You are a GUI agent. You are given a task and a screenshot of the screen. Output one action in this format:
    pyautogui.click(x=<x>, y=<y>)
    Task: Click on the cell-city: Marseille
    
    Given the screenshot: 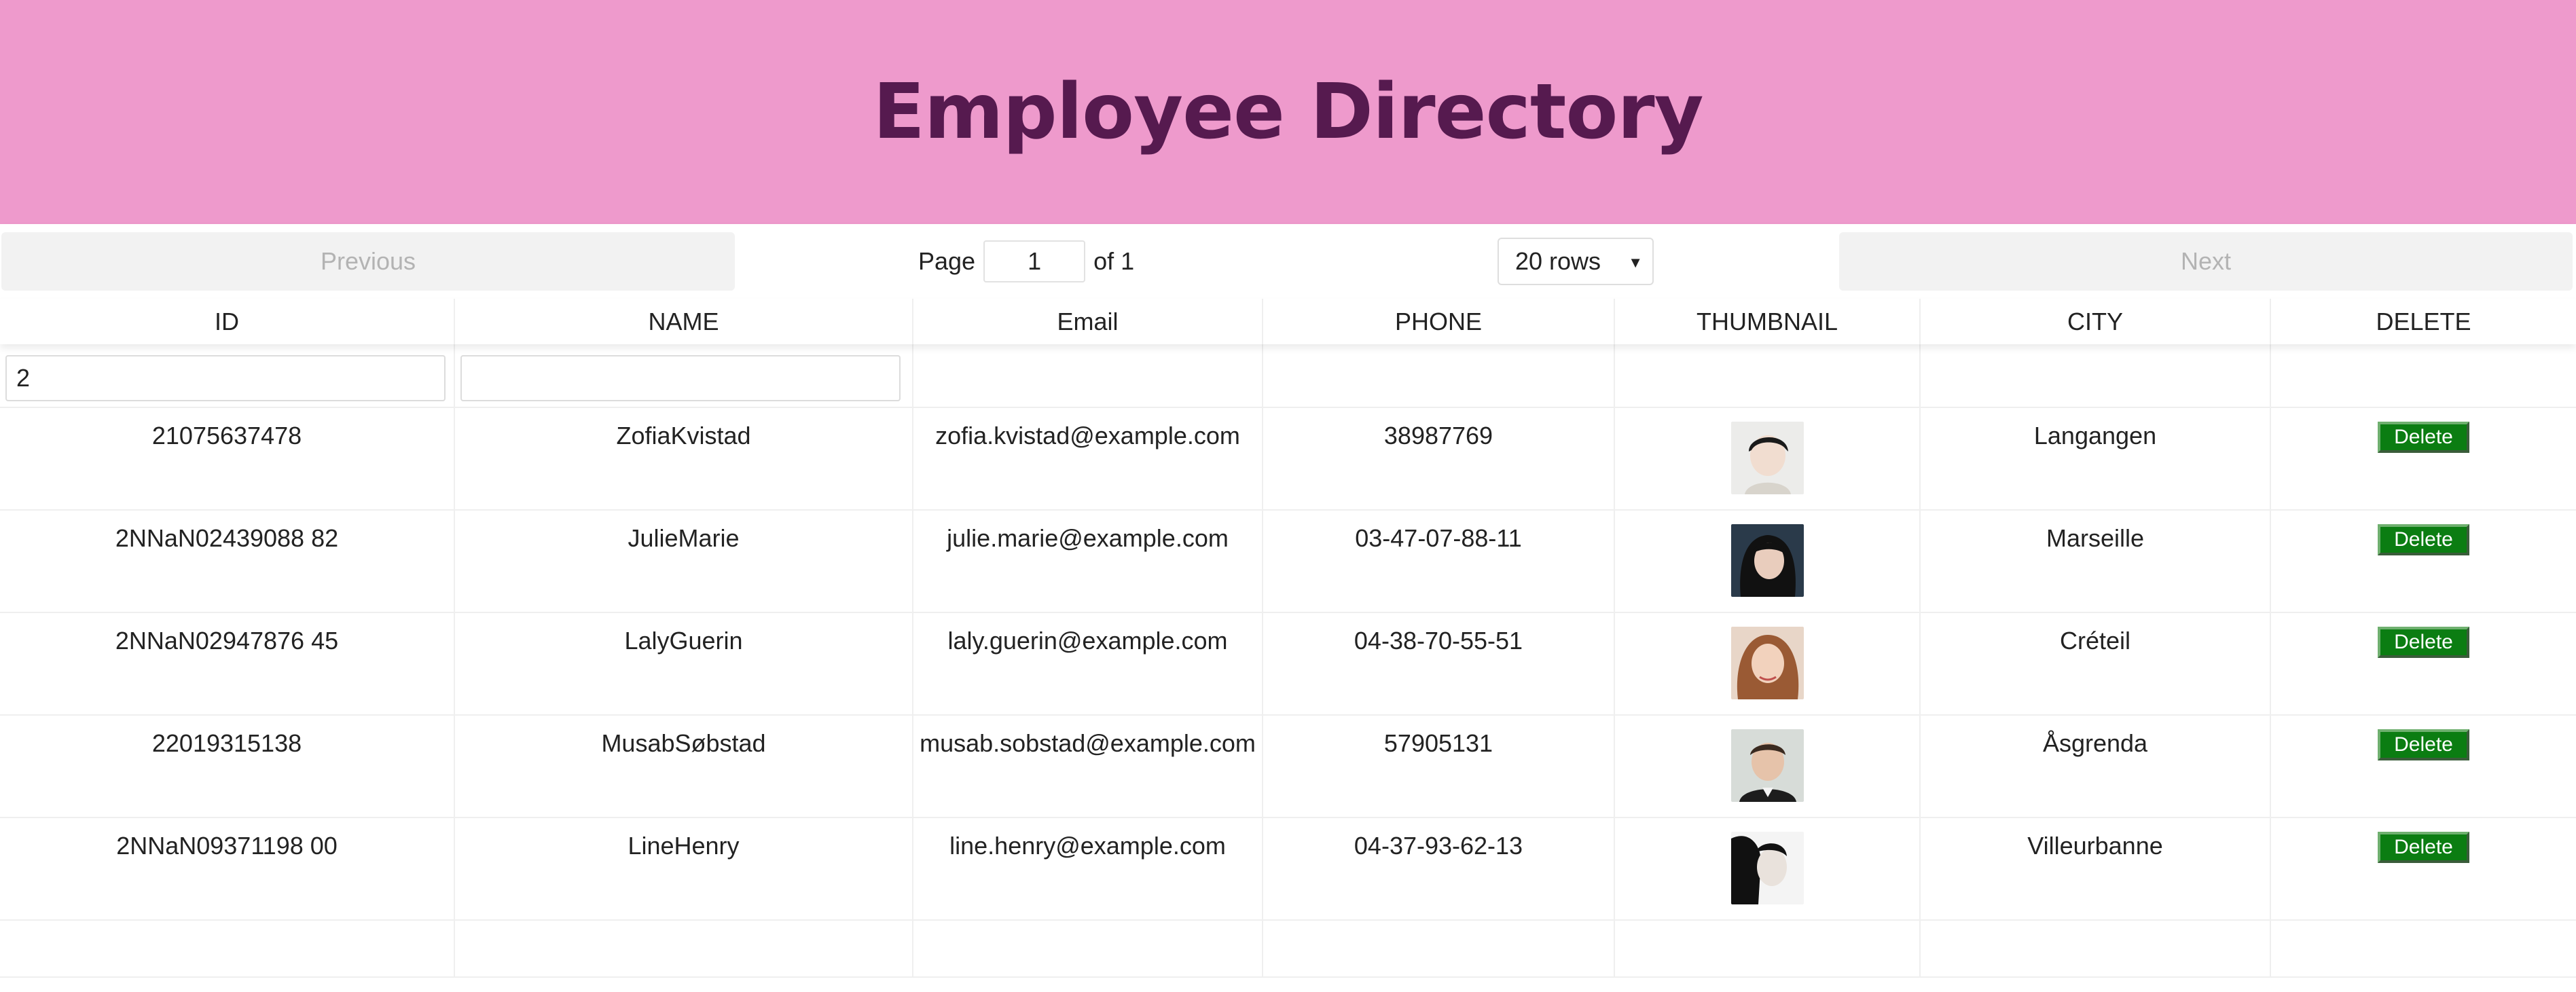 What is the action you would take?
    pyautogui.click(x=2096, y=562)
    